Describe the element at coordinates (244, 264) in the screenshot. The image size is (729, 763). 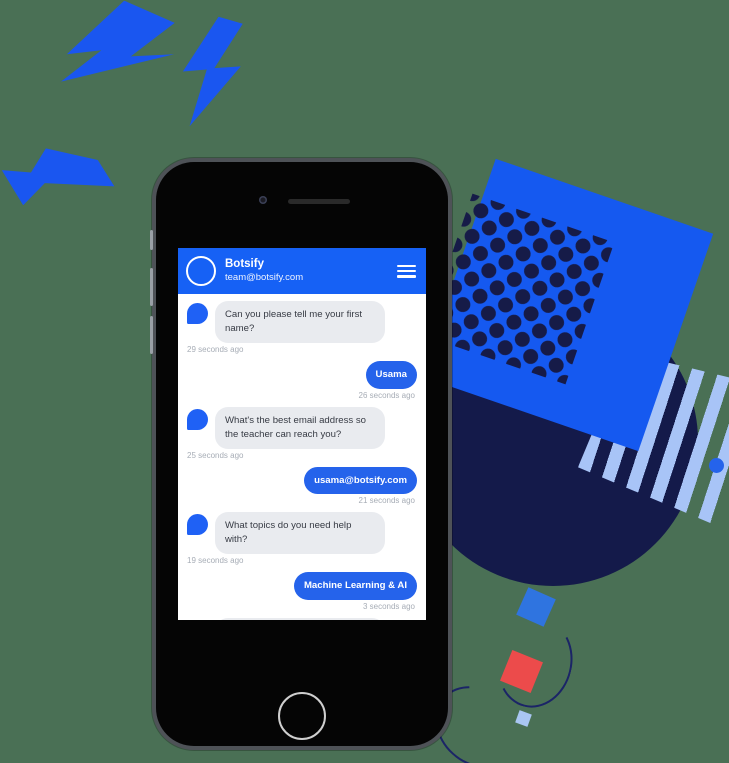
I see `page-title: Botsify` at that location.